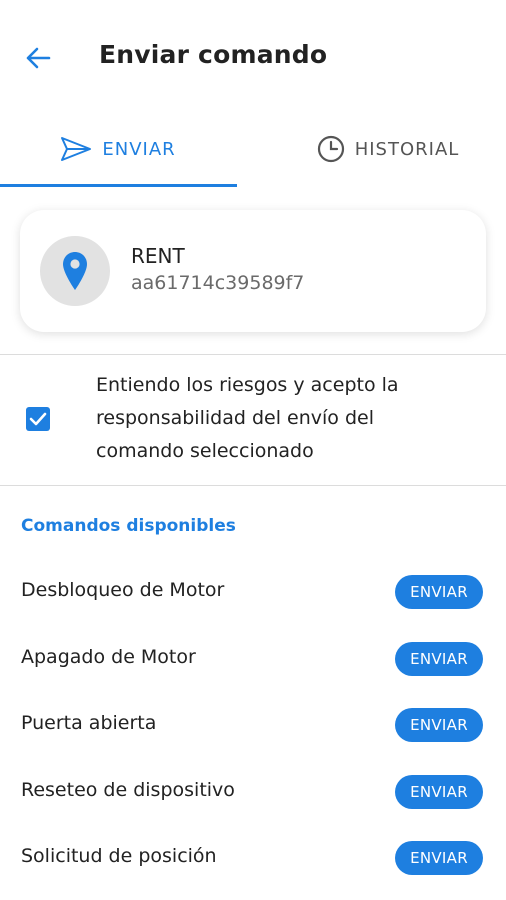 The image size is (506, 900). Describe the element at coordinates (253, 271) in the screenshot. I see `device-card: RENT aa61714c39589f7` at that location.